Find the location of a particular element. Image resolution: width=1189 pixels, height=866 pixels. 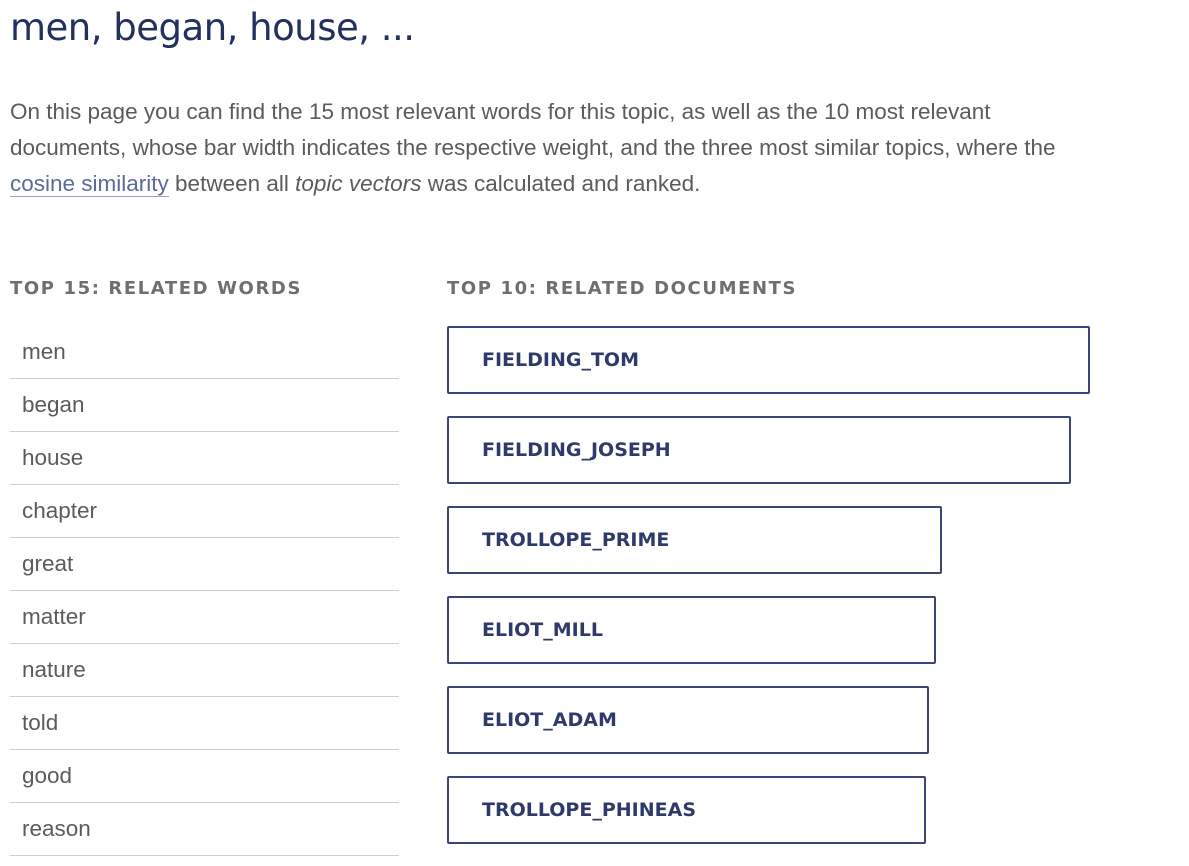

document-bar: TROLLOPE_PRIME is located at coordinates (694, 540).